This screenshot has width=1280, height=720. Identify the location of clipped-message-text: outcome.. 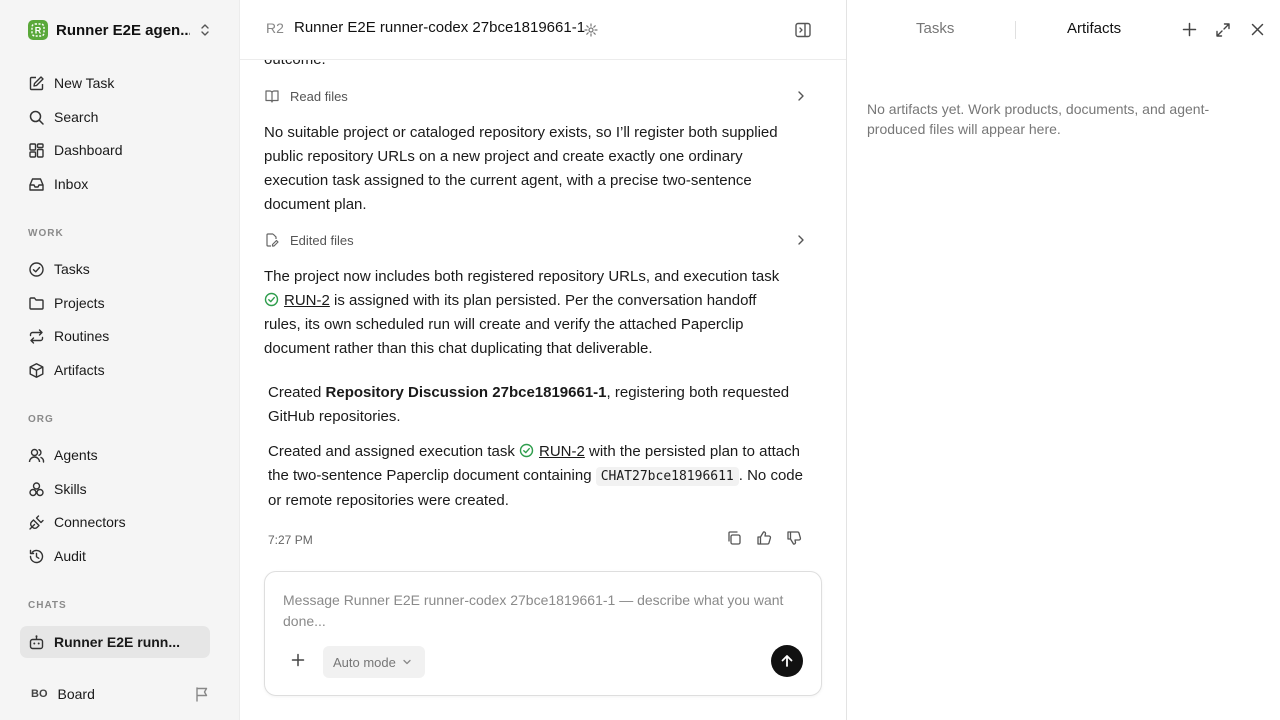
(529, 66).